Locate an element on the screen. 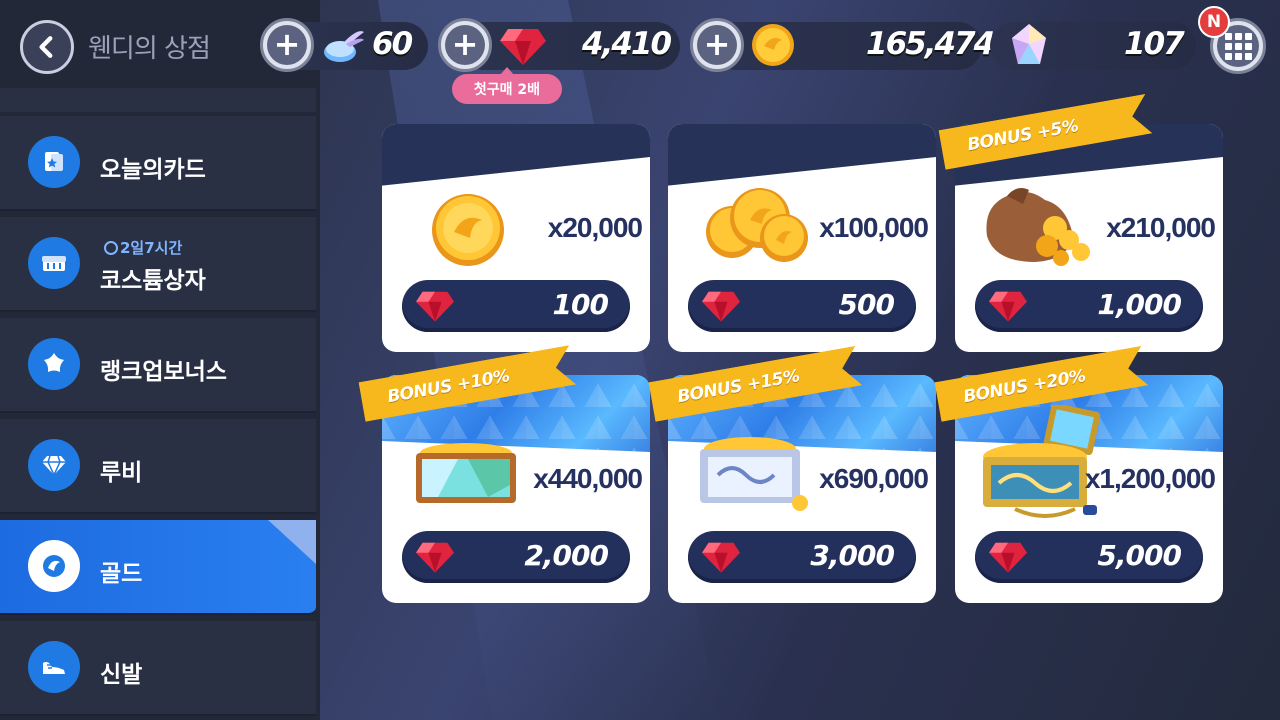  gold-coins-icon is located at coordinates (757, 225).